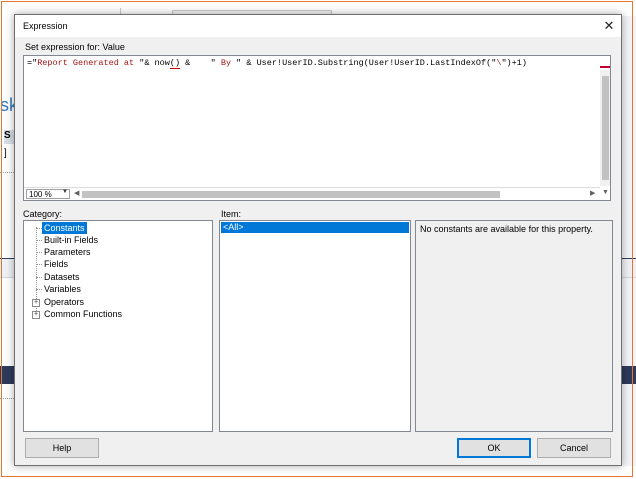  What do you see at coordinates (592, 193) in the screenshot?
I see `scroll-right-icon: ▶` at bounding box center [592, 193].